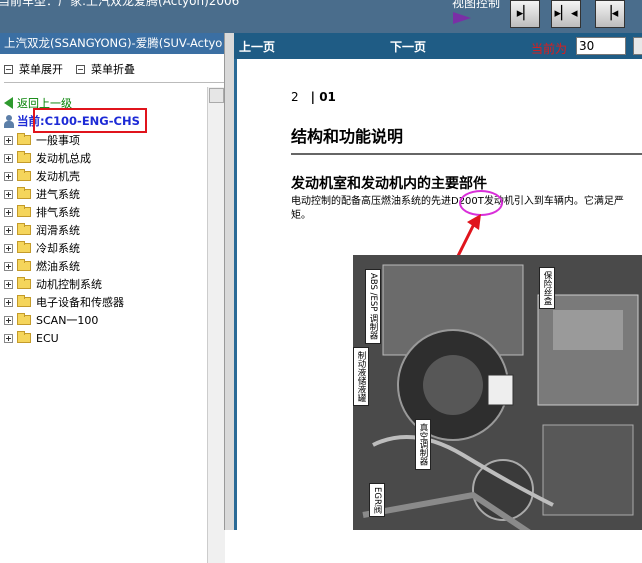 This screenshot has height=563, width=642. I want to click on go-page-button, so click(637, 46).